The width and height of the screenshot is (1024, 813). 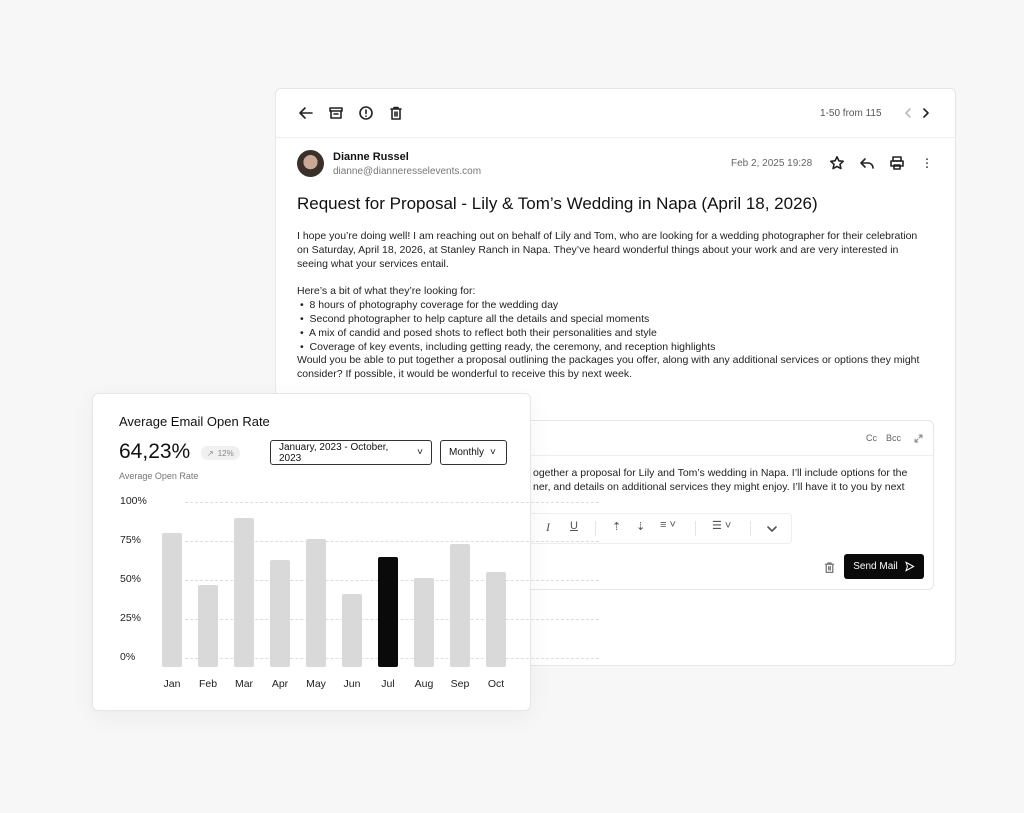 What do you see at coordinates (128, 657) in the screenshot?
I see `y-tick-label: 0%` at bounding box center [128, 657].